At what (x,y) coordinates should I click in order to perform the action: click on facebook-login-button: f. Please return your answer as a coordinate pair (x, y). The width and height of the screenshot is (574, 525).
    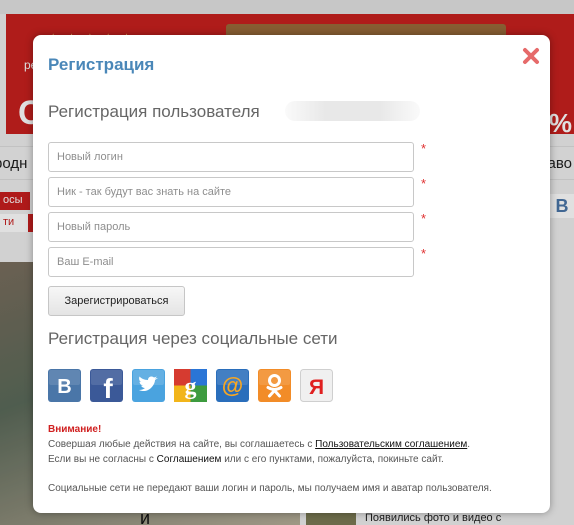
    Looking at the image, I should click on (106, 385).